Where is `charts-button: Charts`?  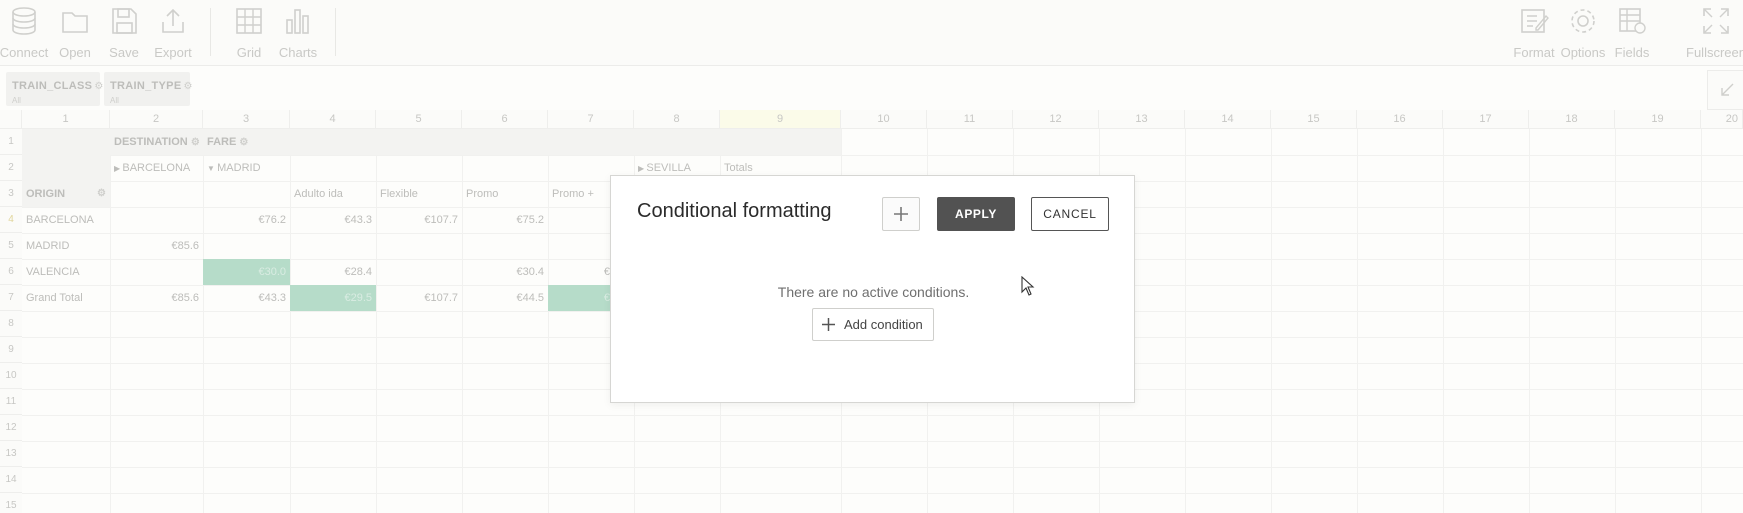
charts-button: Charts is located at coordinates (298, 33).